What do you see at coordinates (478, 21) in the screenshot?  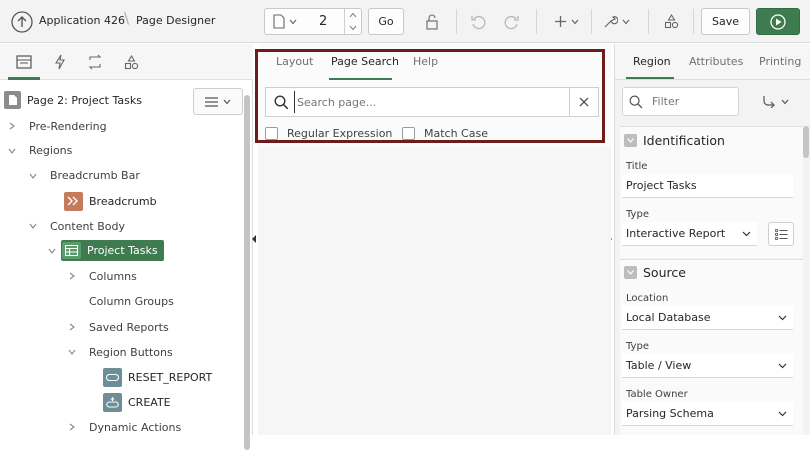 I see `undo-icon` at bounding box center [478, 21].